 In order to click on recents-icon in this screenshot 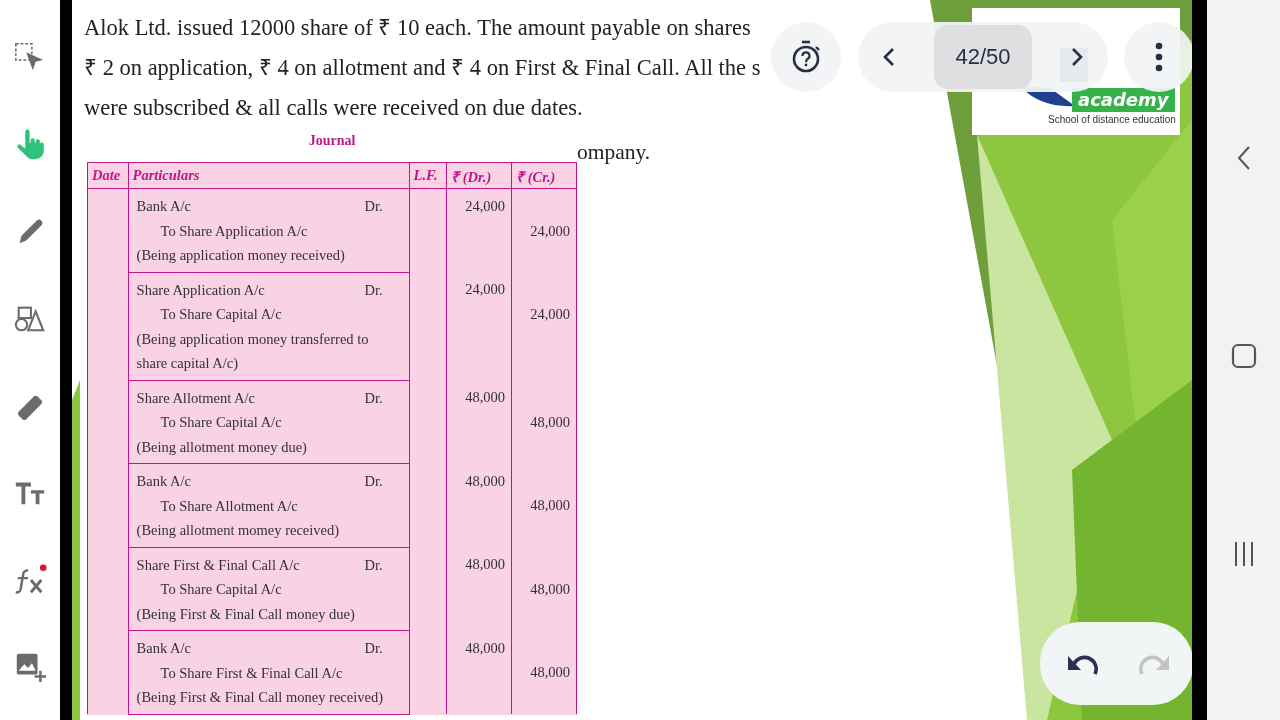, I will do `click(1243, 554)`.